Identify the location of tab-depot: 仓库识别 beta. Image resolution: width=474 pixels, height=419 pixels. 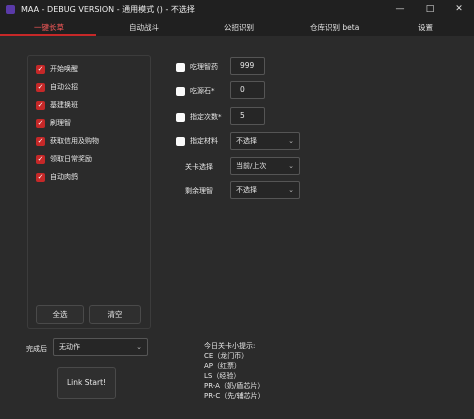
(334, 27).